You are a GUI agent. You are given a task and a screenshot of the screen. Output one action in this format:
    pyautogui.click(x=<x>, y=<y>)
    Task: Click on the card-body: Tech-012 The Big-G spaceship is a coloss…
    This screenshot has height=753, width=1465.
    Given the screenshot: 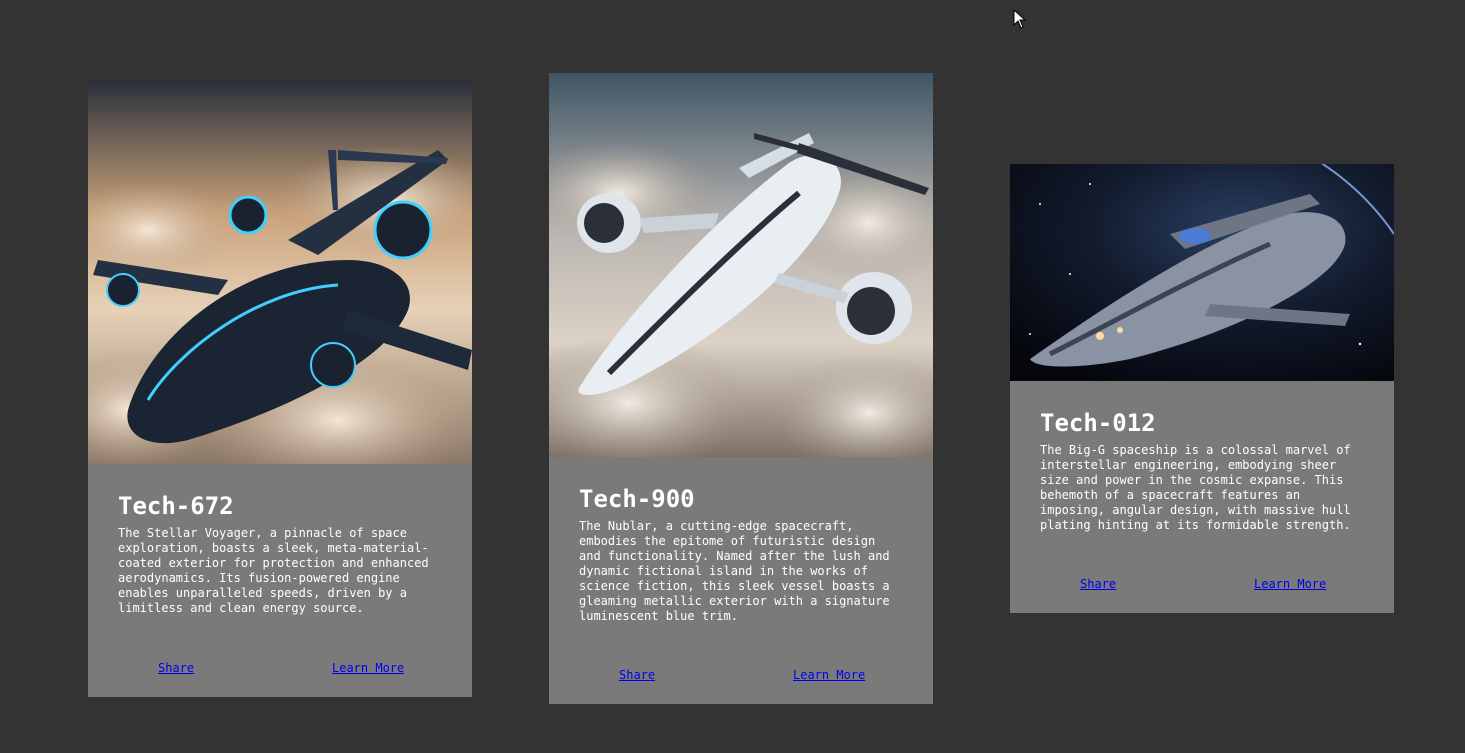 What is the action you would take?
    pyautogui.click(x=1202, y=457)
    